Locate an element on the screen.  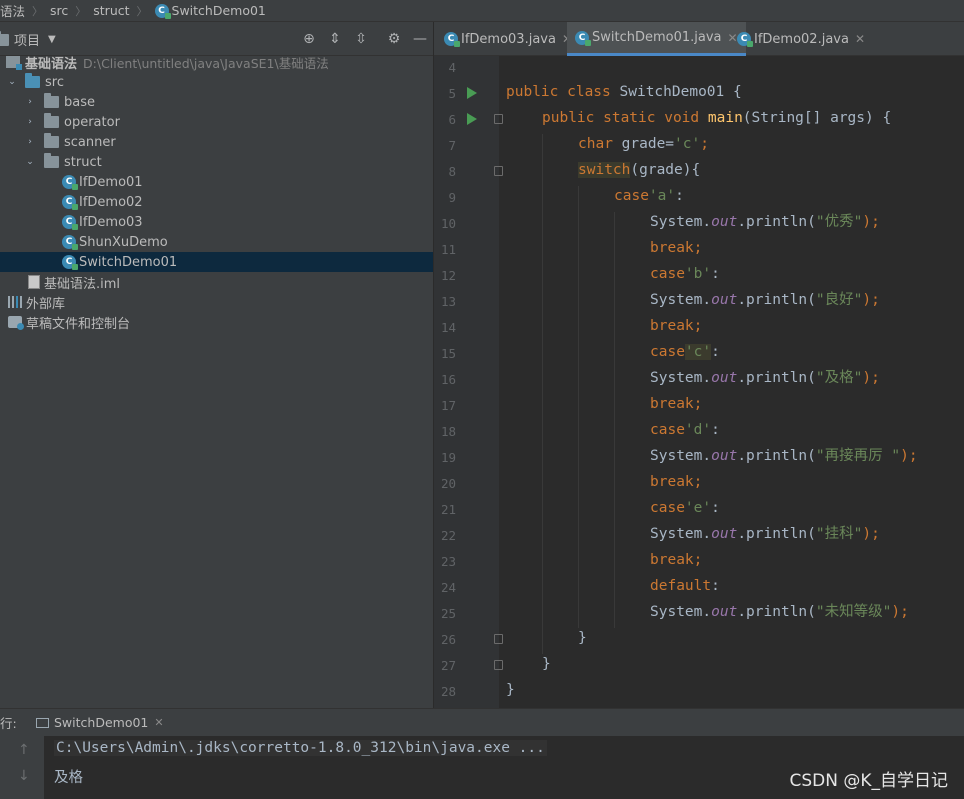
code-line-17: break; is located at coordinates (676, 404).